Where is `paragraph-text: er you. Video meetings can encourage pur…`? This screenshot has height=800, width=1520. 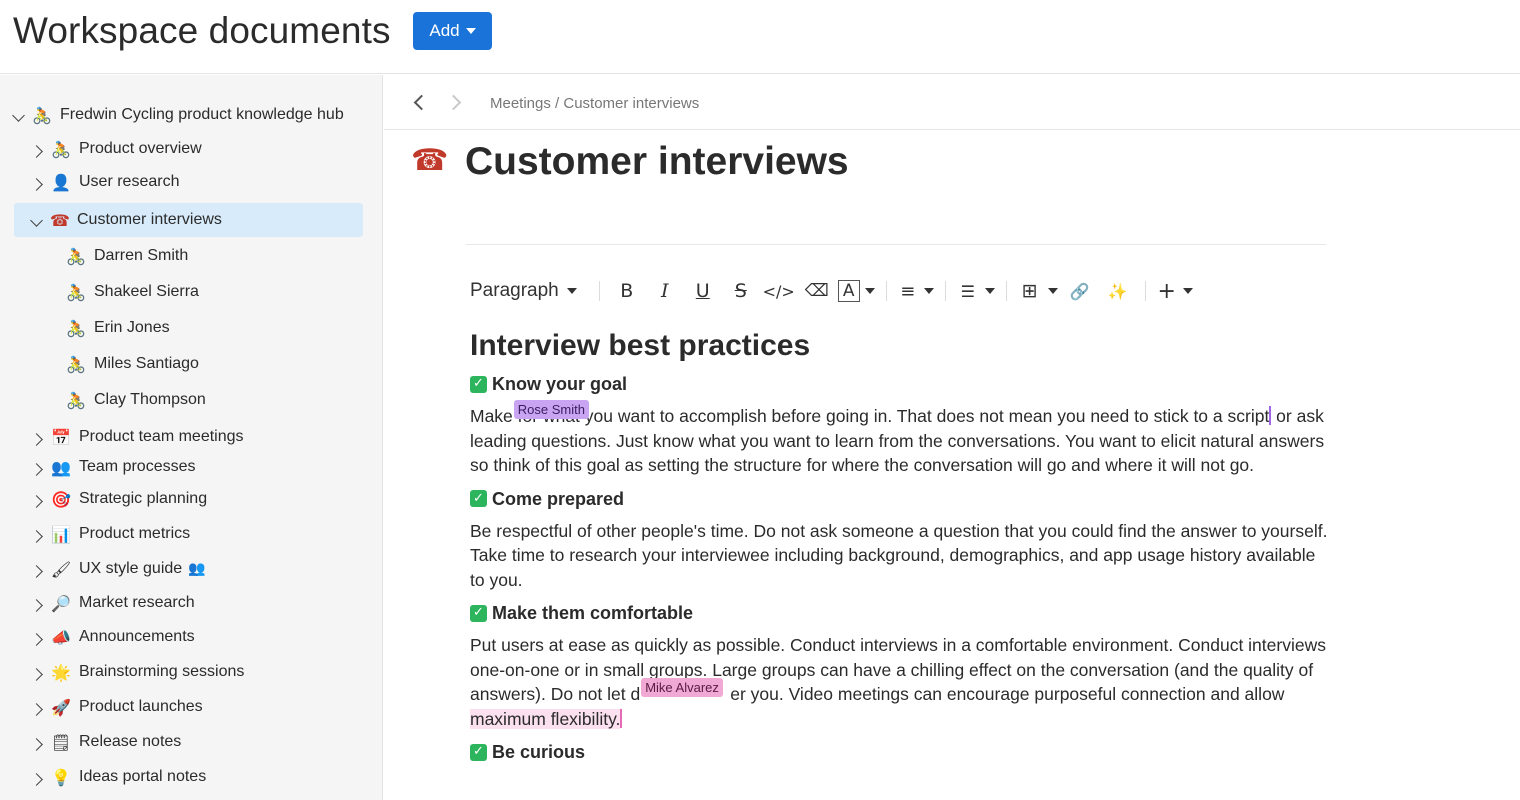
paragraph-text: er you. Video meetings can encourage pur… is located at coordinates (1007, 694).